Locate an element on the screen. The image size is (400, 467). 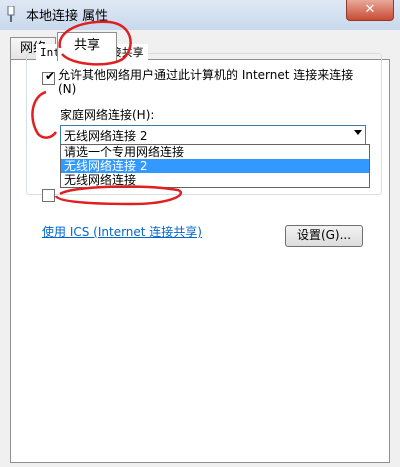
home-network-select: 无线网络连接 2 is located at coordinates (213, 135).